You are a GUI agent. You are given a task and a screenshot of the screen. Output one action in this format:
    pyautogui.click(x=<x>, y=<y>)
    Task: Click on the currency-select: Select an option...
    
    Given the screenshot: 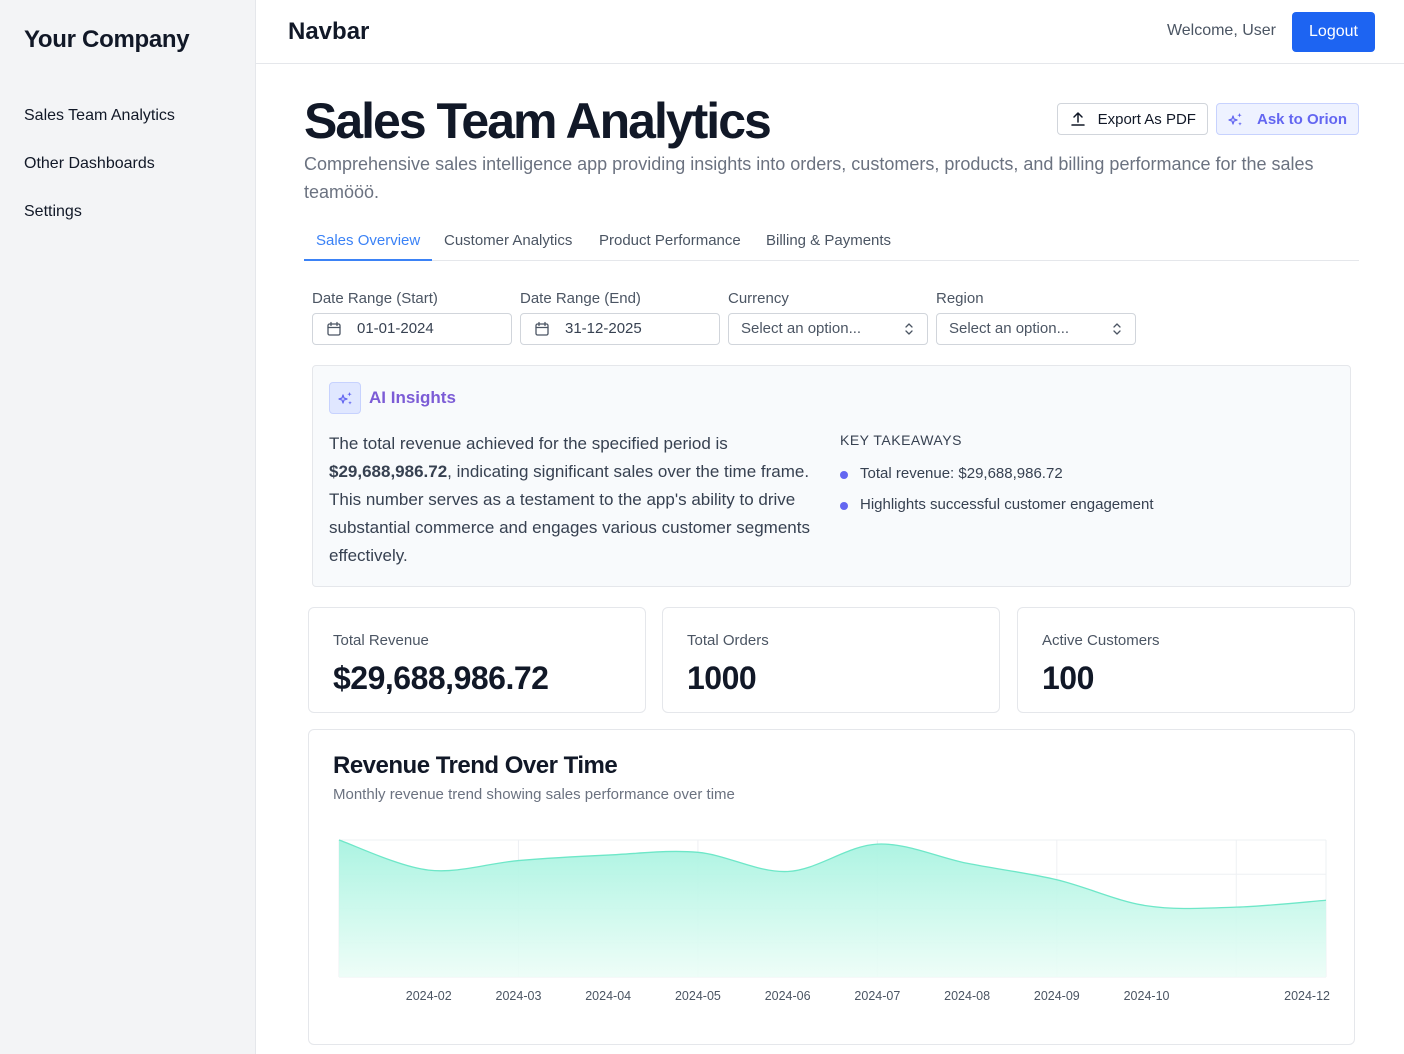 What is the action you would take?
    pyautogui.click(x=828, y=329)
    